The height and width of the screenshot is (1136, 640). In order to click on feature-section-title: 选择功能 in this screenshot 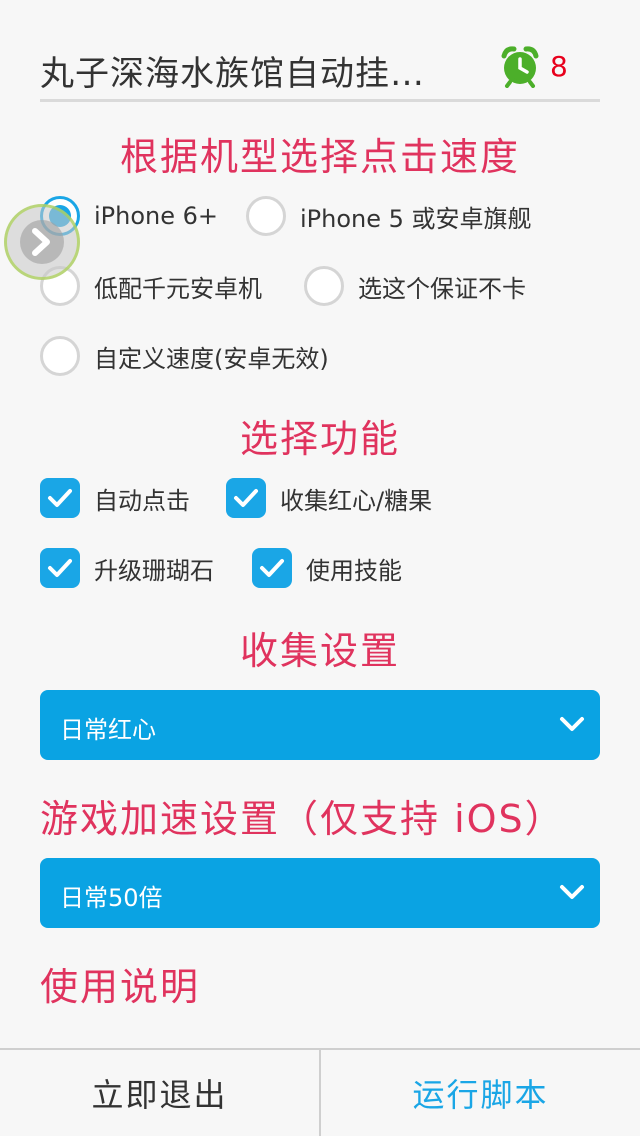, I will do `click(319, 439)`.